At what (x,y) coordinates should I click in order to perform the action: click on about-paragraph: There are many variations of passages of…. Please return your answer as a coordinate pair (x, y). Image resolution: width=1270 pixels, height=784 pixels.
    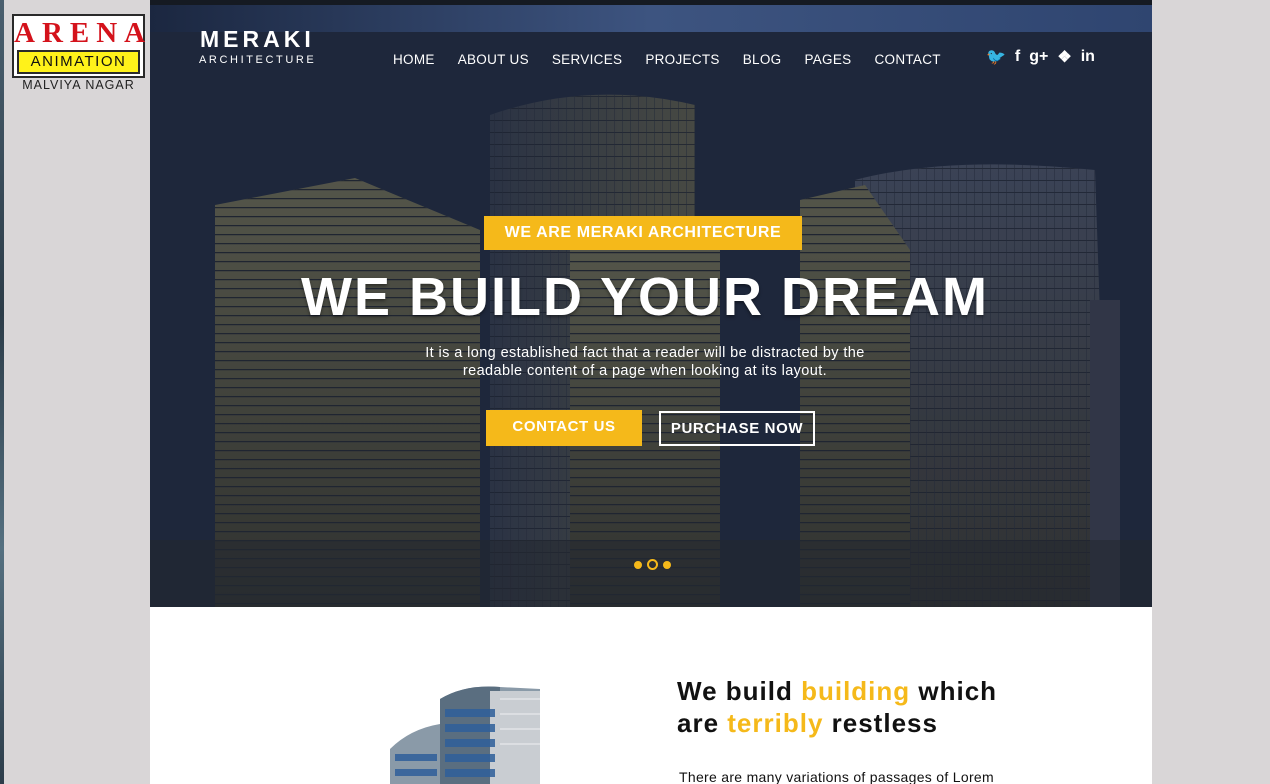
    Looking at the image, I should click on (836, 776).